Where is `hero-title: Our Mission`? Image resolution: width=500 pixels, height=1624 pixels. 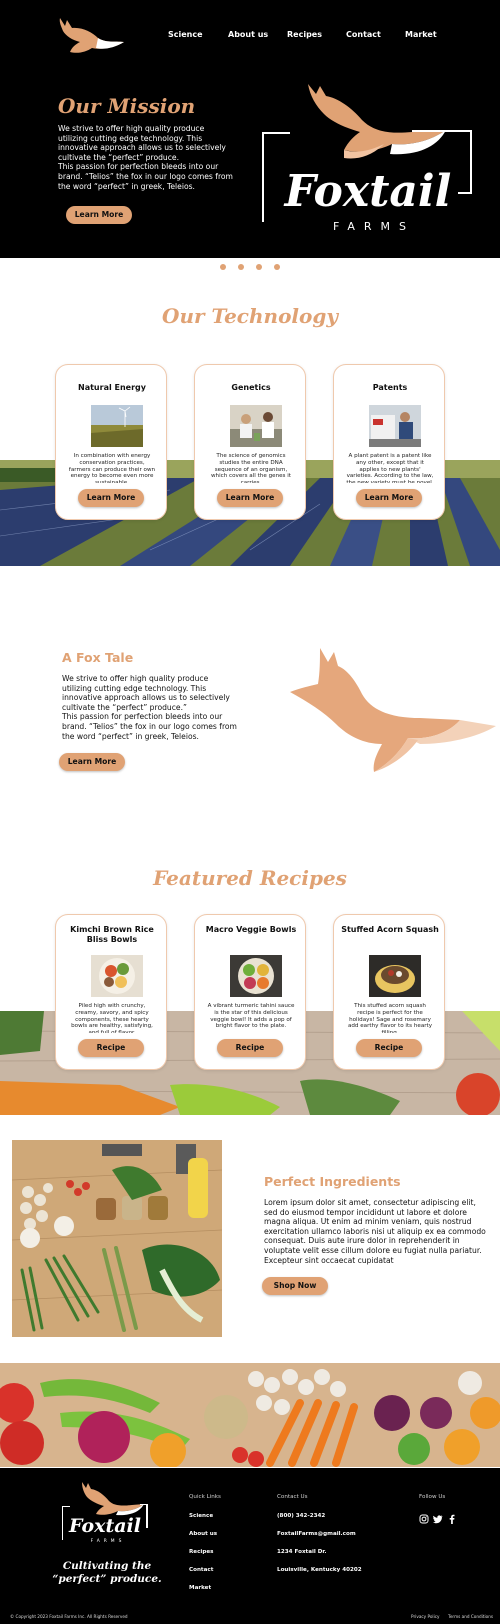
hero-title: Our Mission is located at coordinates (127, 106).